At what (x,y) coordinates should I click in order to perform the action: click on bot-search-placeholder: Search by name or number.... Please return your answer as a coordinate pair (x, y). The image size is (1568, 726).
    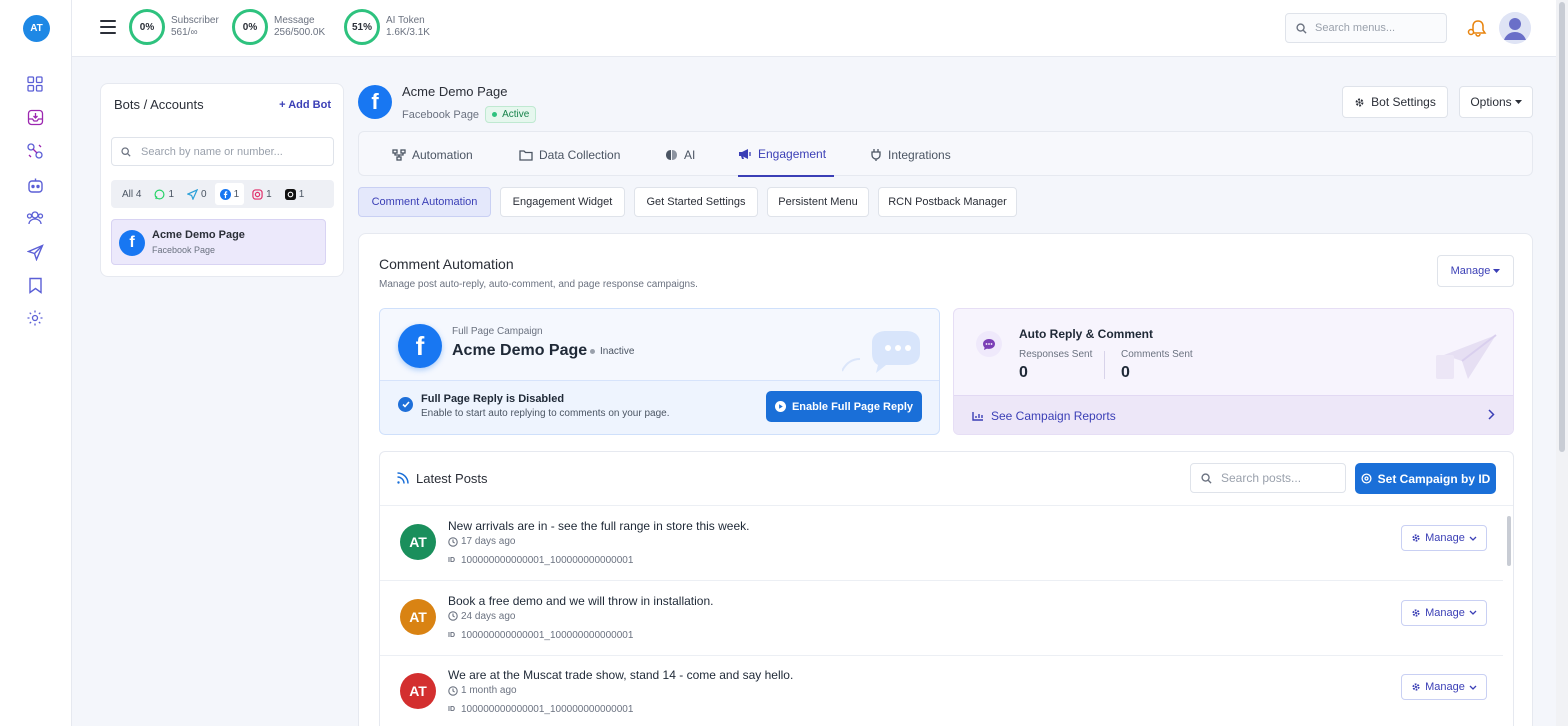
    Looking at the image, I should click on (212, 151).